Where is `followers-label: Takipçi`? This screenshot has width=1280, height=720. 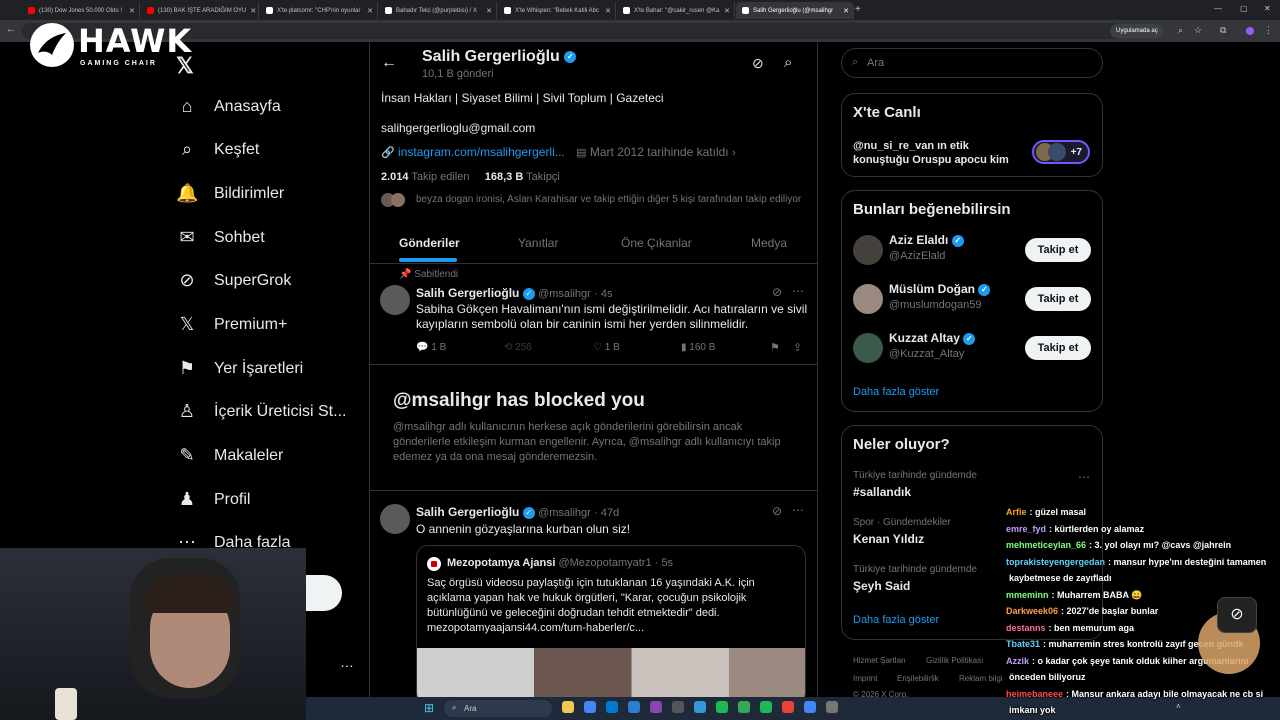 followers-label: Takipçi is located at coordinates (543, 177).